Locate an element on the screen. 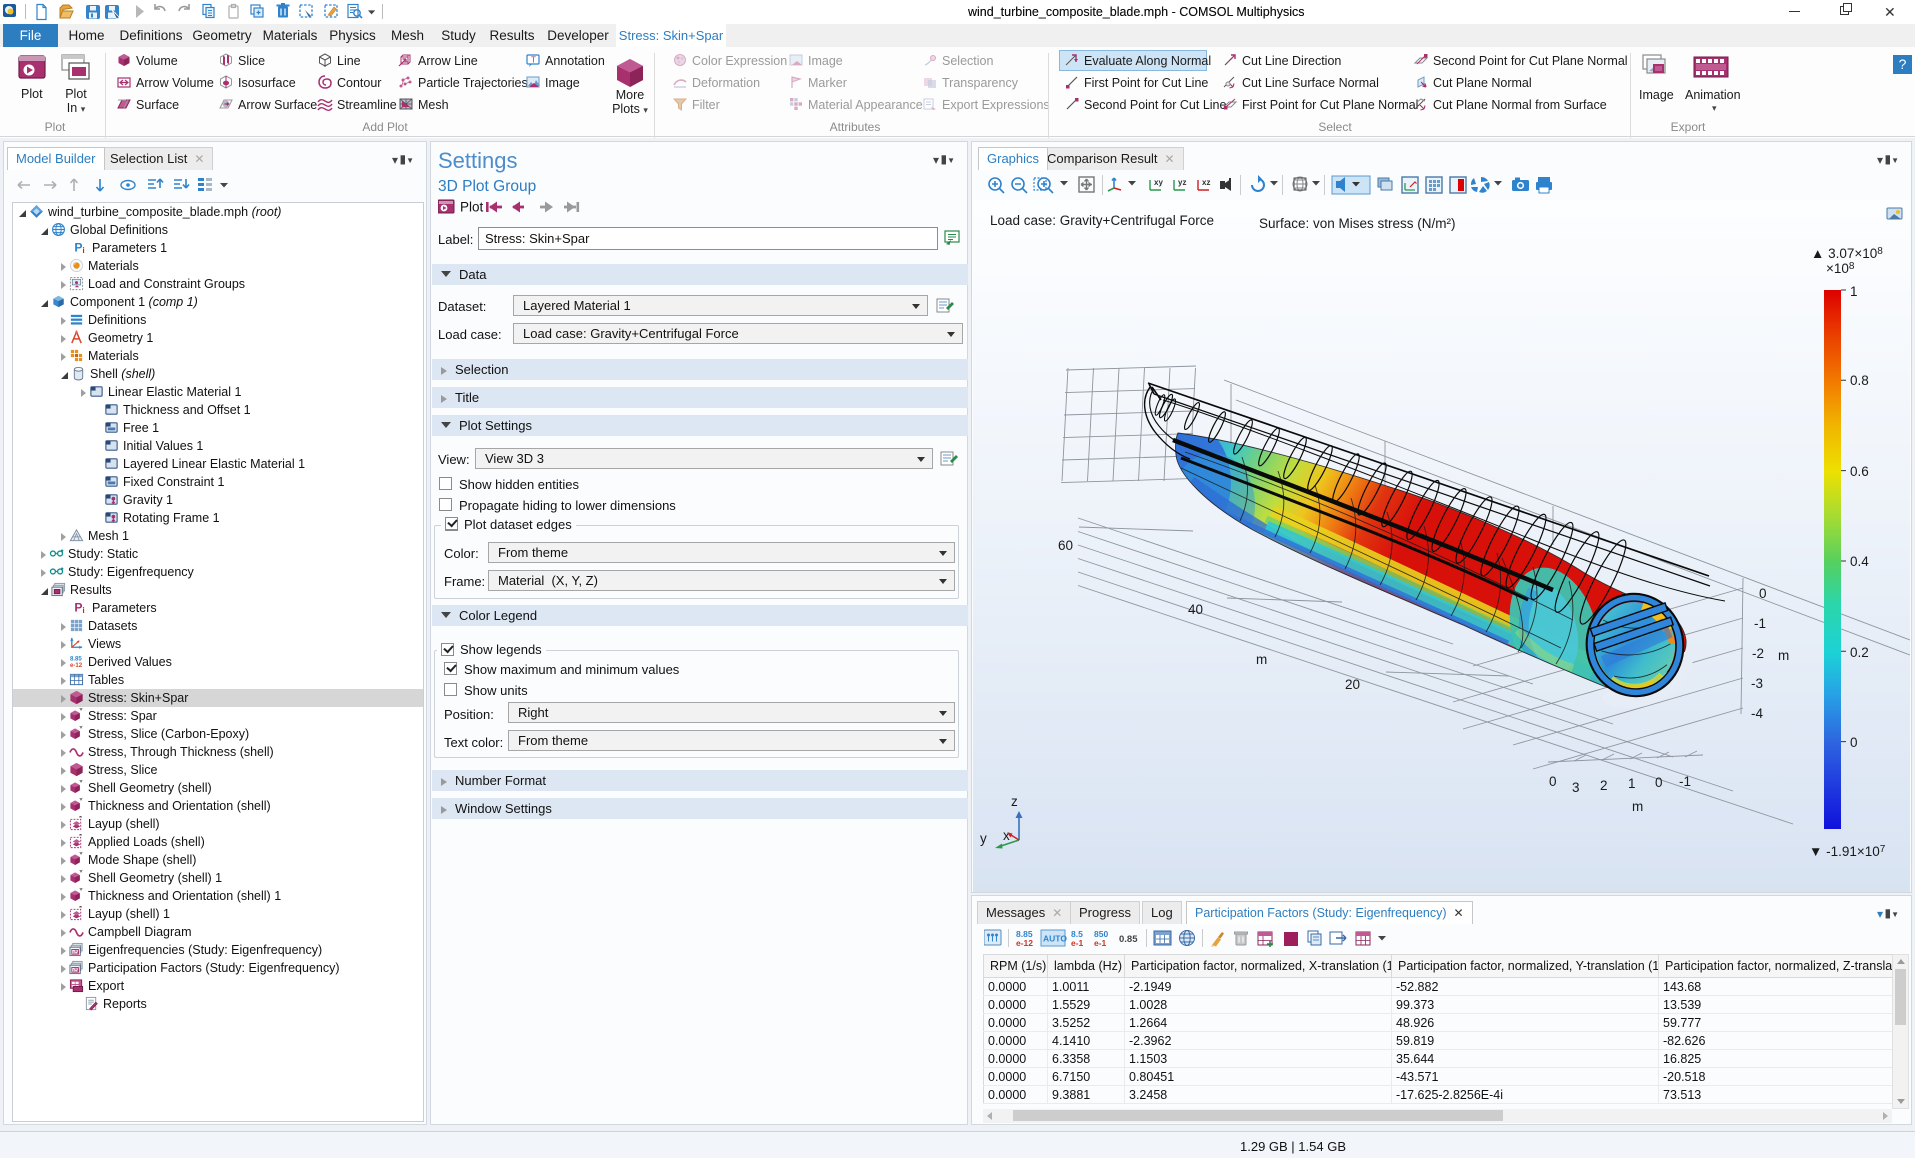  svg-text: Plot is located at coordinates (472, 207).